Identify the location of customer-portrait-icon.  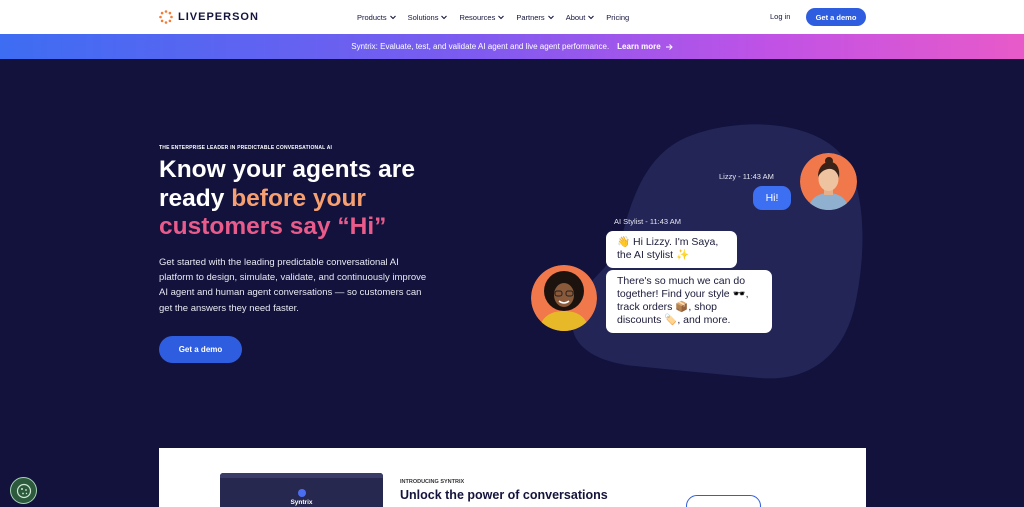
(828, 181).